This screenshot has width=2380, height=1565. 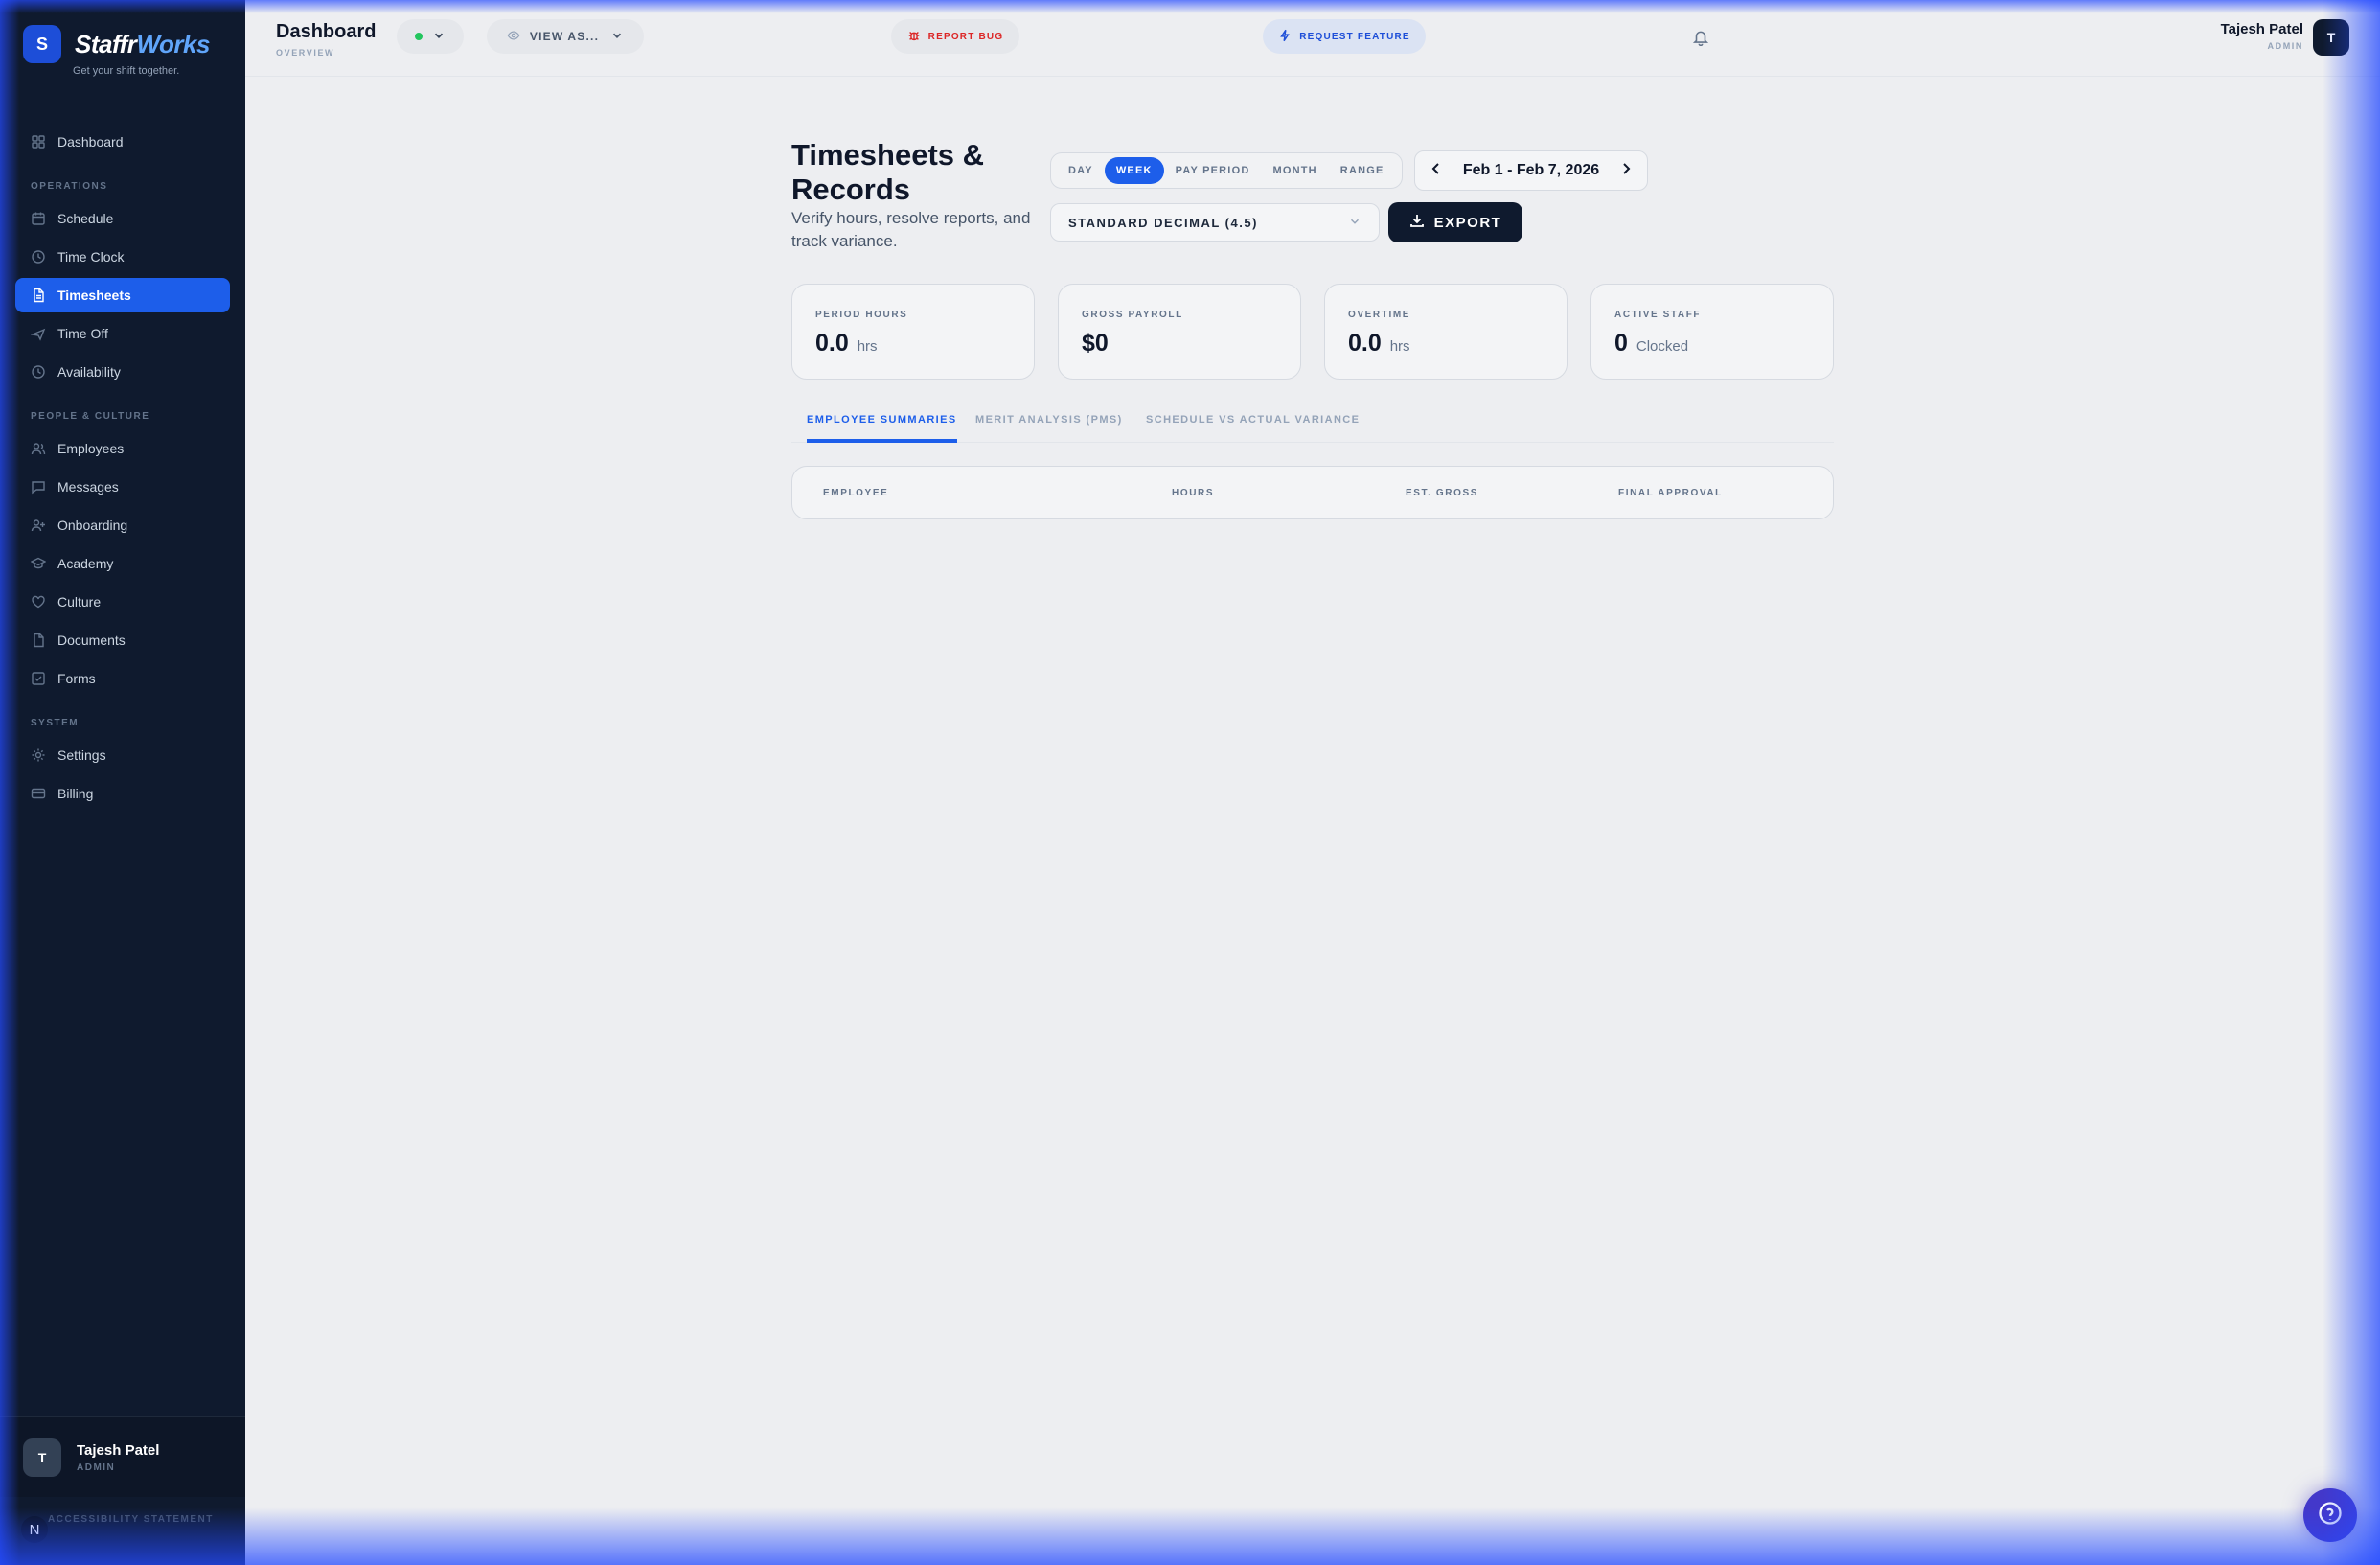 I want to click on table-header-est-gross: EST. GROSS, so click(x=1442, y=493).